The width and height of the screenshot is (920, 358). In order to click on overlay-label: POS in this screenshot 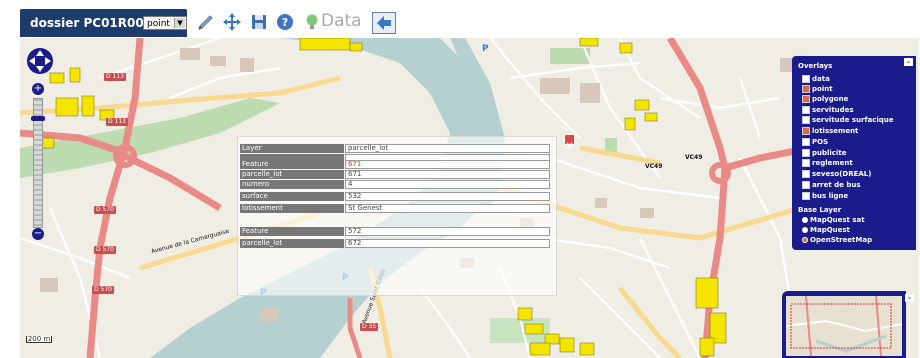, I will do `click(820, 142)`.